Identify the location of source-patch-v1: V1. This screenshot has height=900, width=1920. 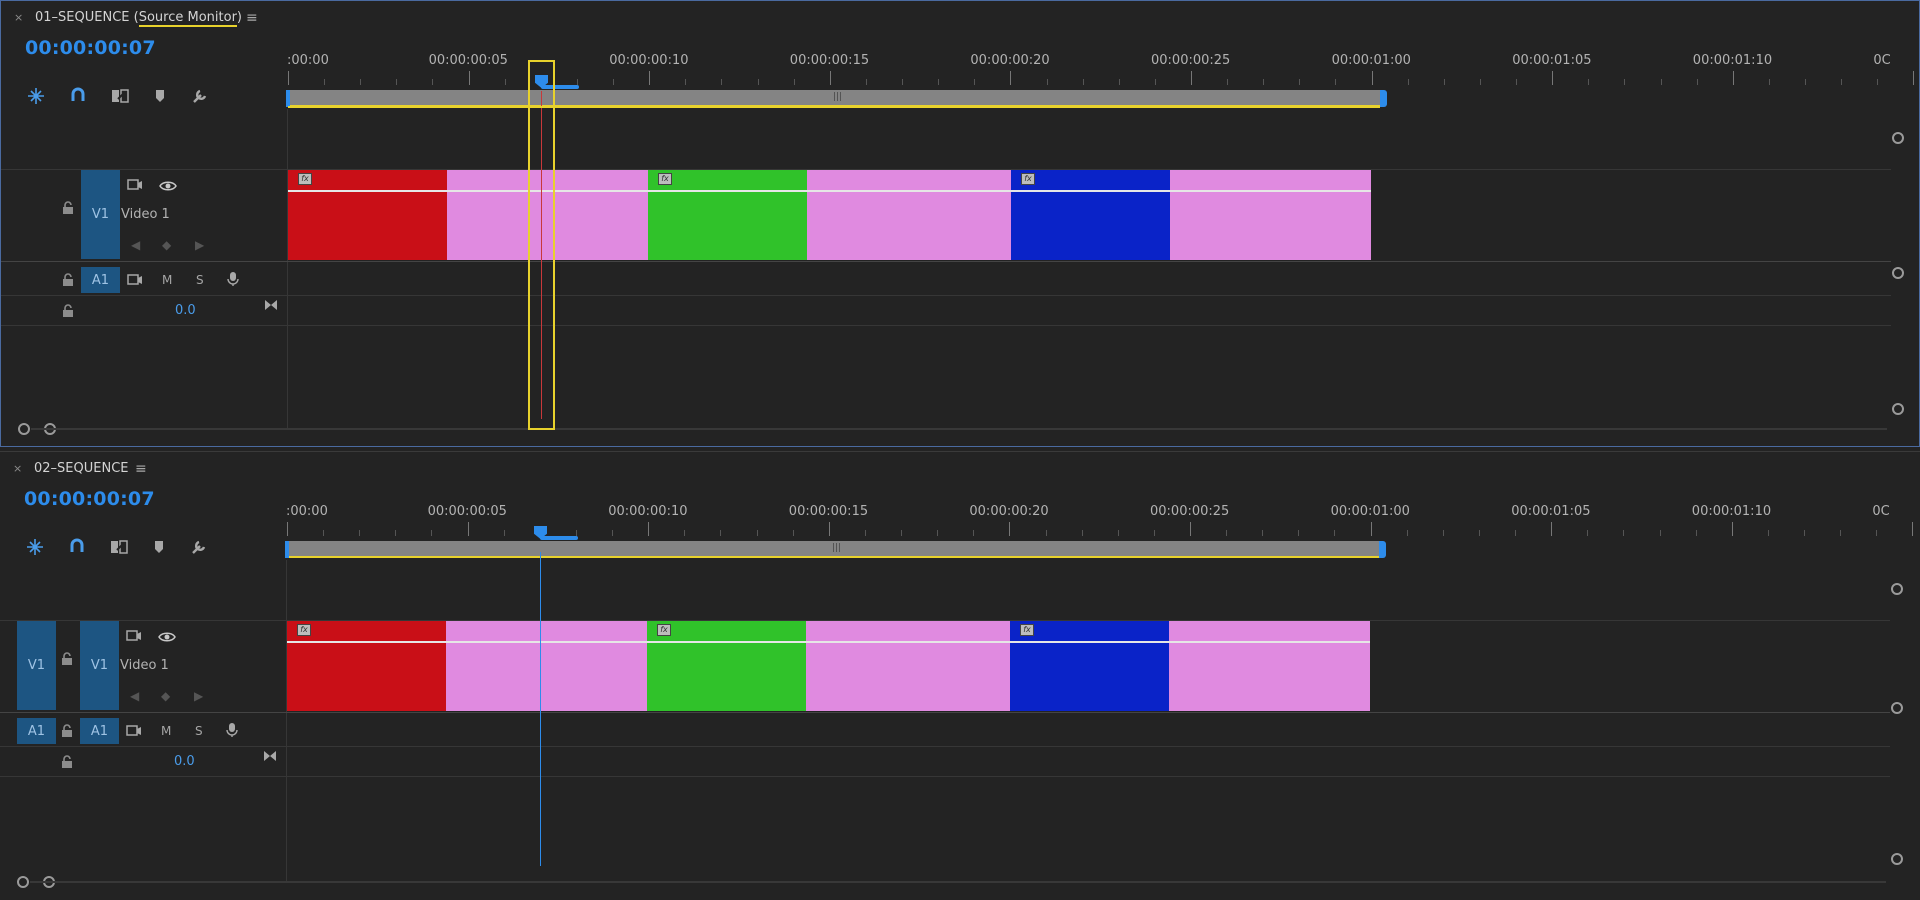
(36, 665).